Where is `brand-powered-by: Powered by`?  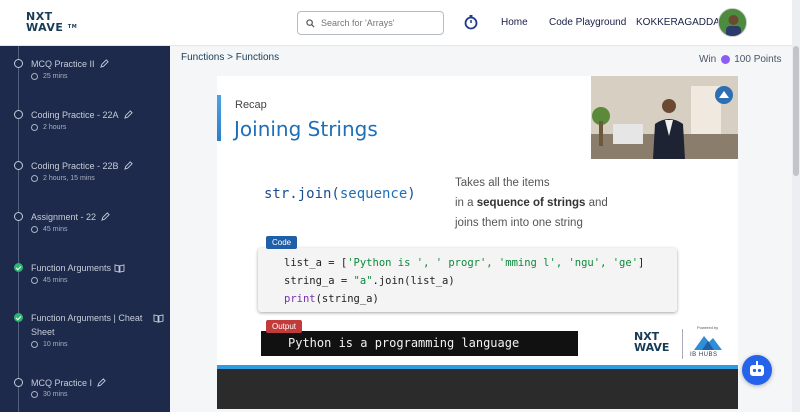 brand-powered-by: Powered by is located at coordinates (708, 327).